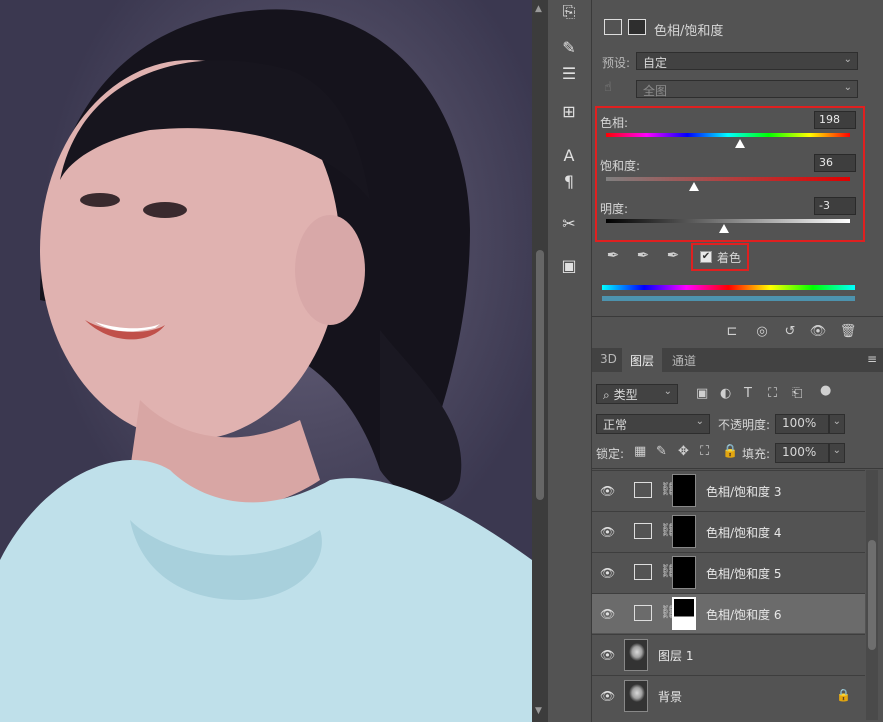 Image resolution: width=883 pixels, height=722 pixels. I want to click on layer-row: 👁 ⛓ 色相/饱和度 5, so click(728, 572).